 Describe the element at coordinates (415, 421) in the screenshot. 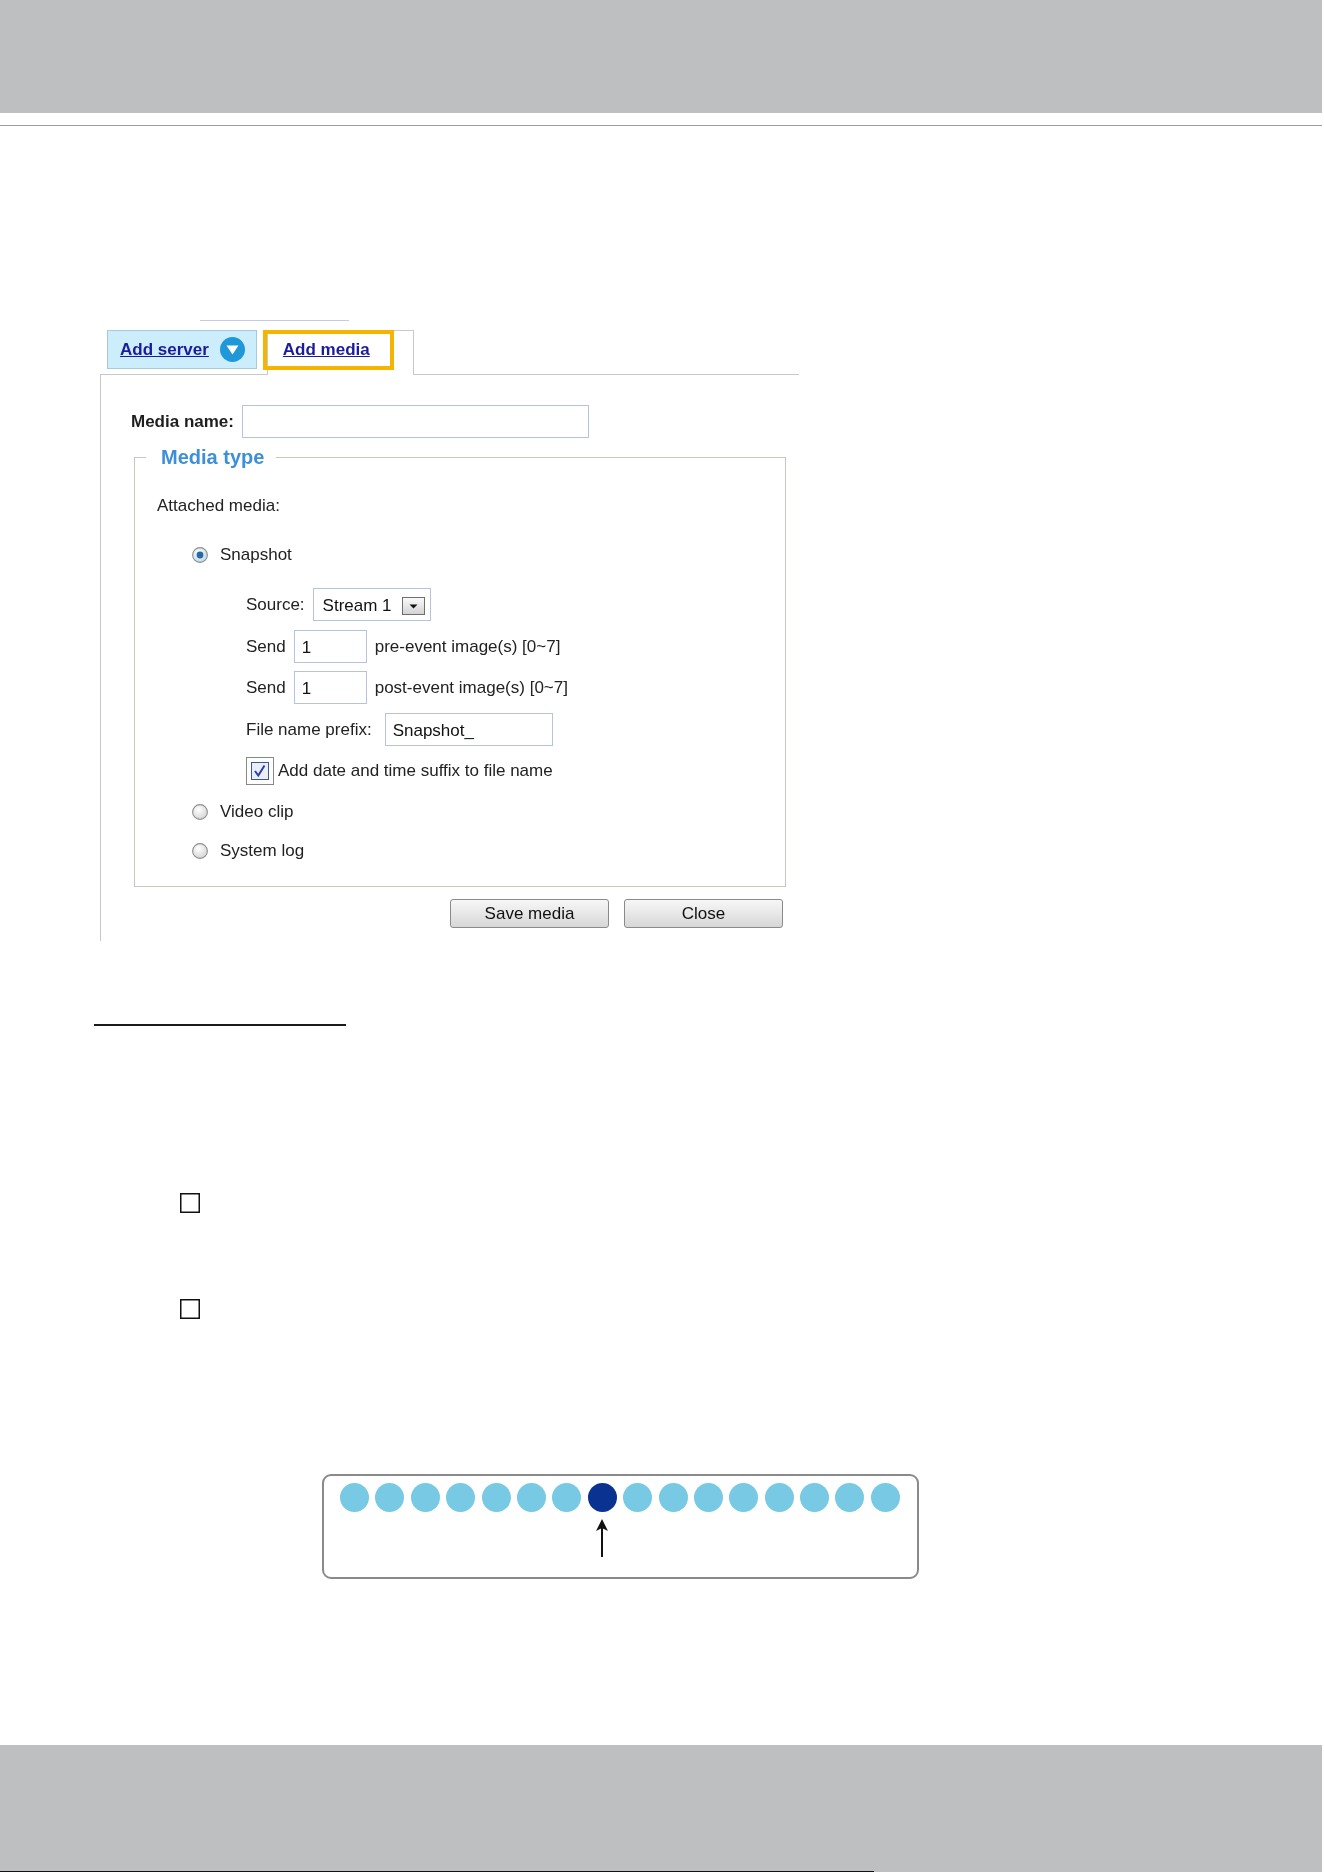

I see `media-name-input` at that location.